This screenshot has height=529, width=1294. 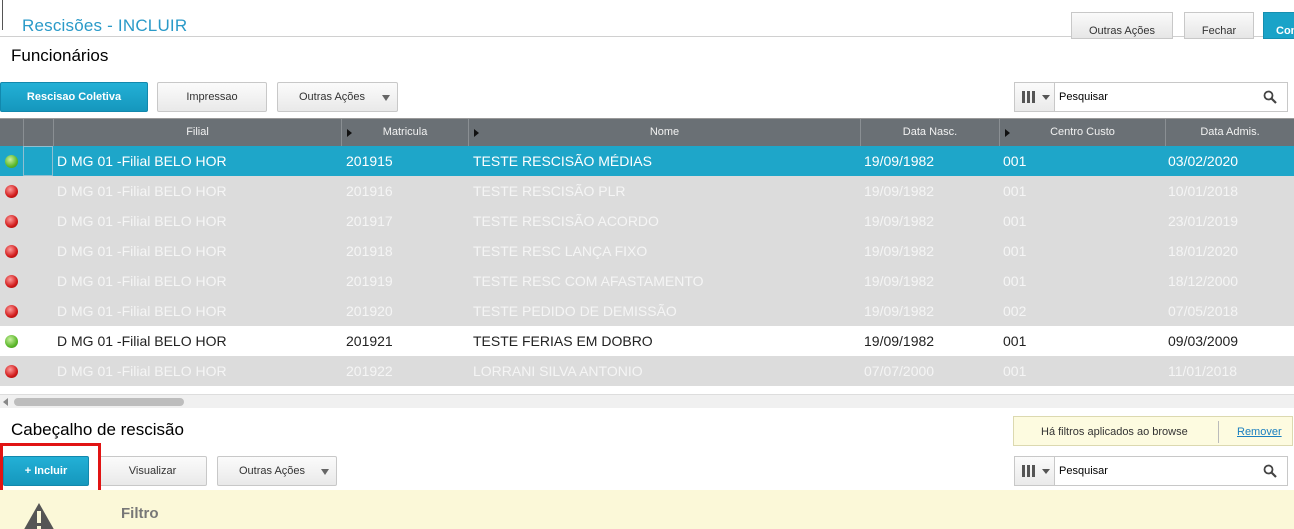 What do you see at coordinates (212, 97) in the screenshot?
I see `impressao-button: Impressao` at bounding box center [212, 97].